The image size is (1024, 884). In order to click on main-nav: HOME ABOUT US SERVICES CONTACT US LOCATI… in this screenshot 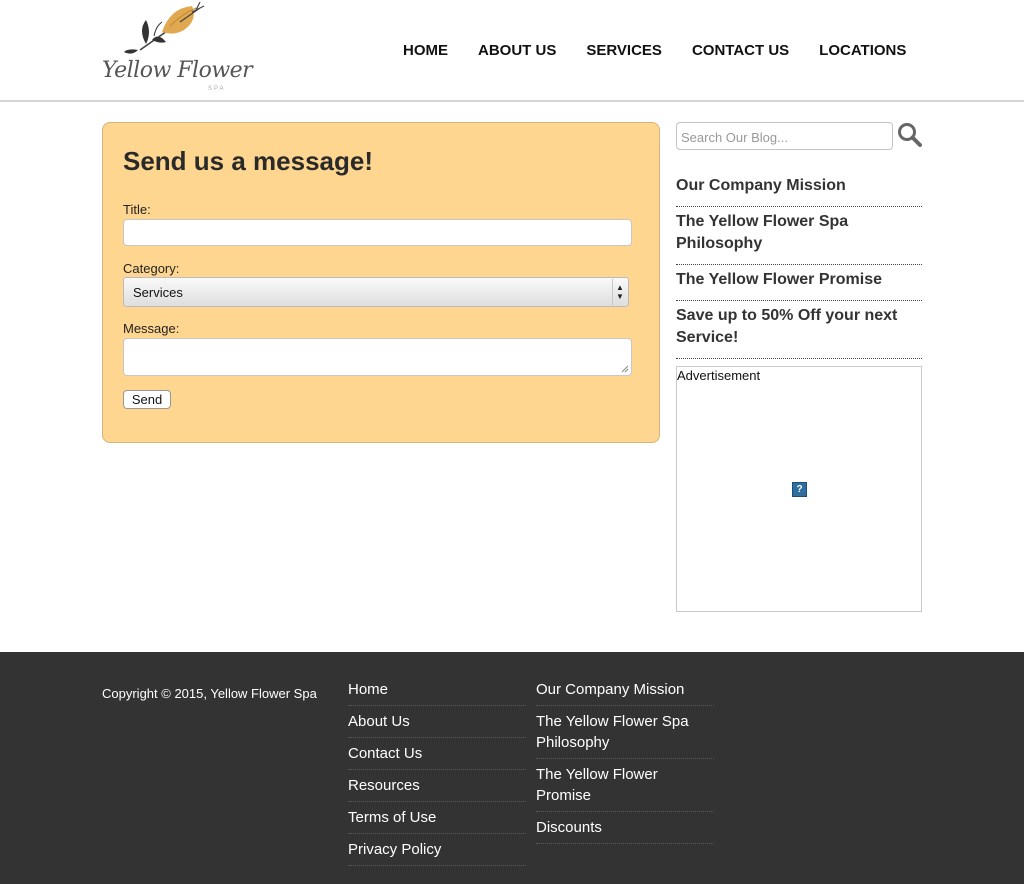, I will do `click(654, 50)`.